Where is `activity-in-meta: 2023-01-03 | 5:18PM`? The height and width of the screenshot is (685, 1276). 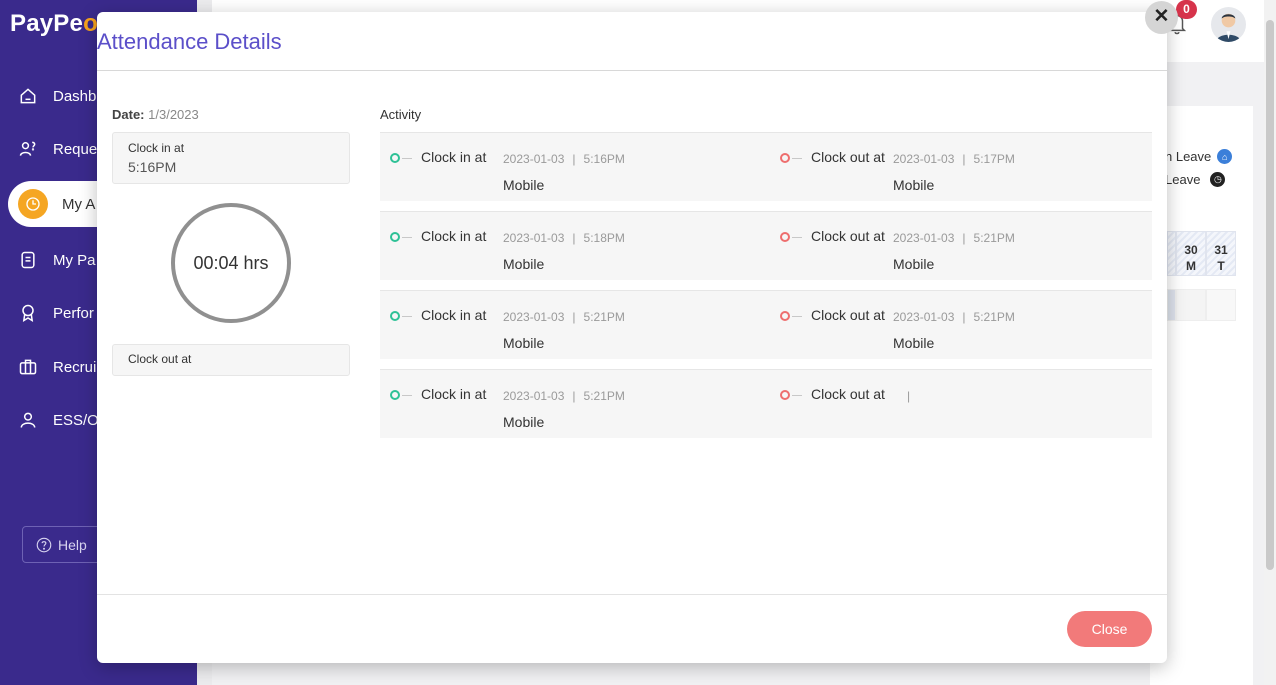 activity-in-meta: 2023-01-03 | 5:18PM is located at coordinates (564, 238).